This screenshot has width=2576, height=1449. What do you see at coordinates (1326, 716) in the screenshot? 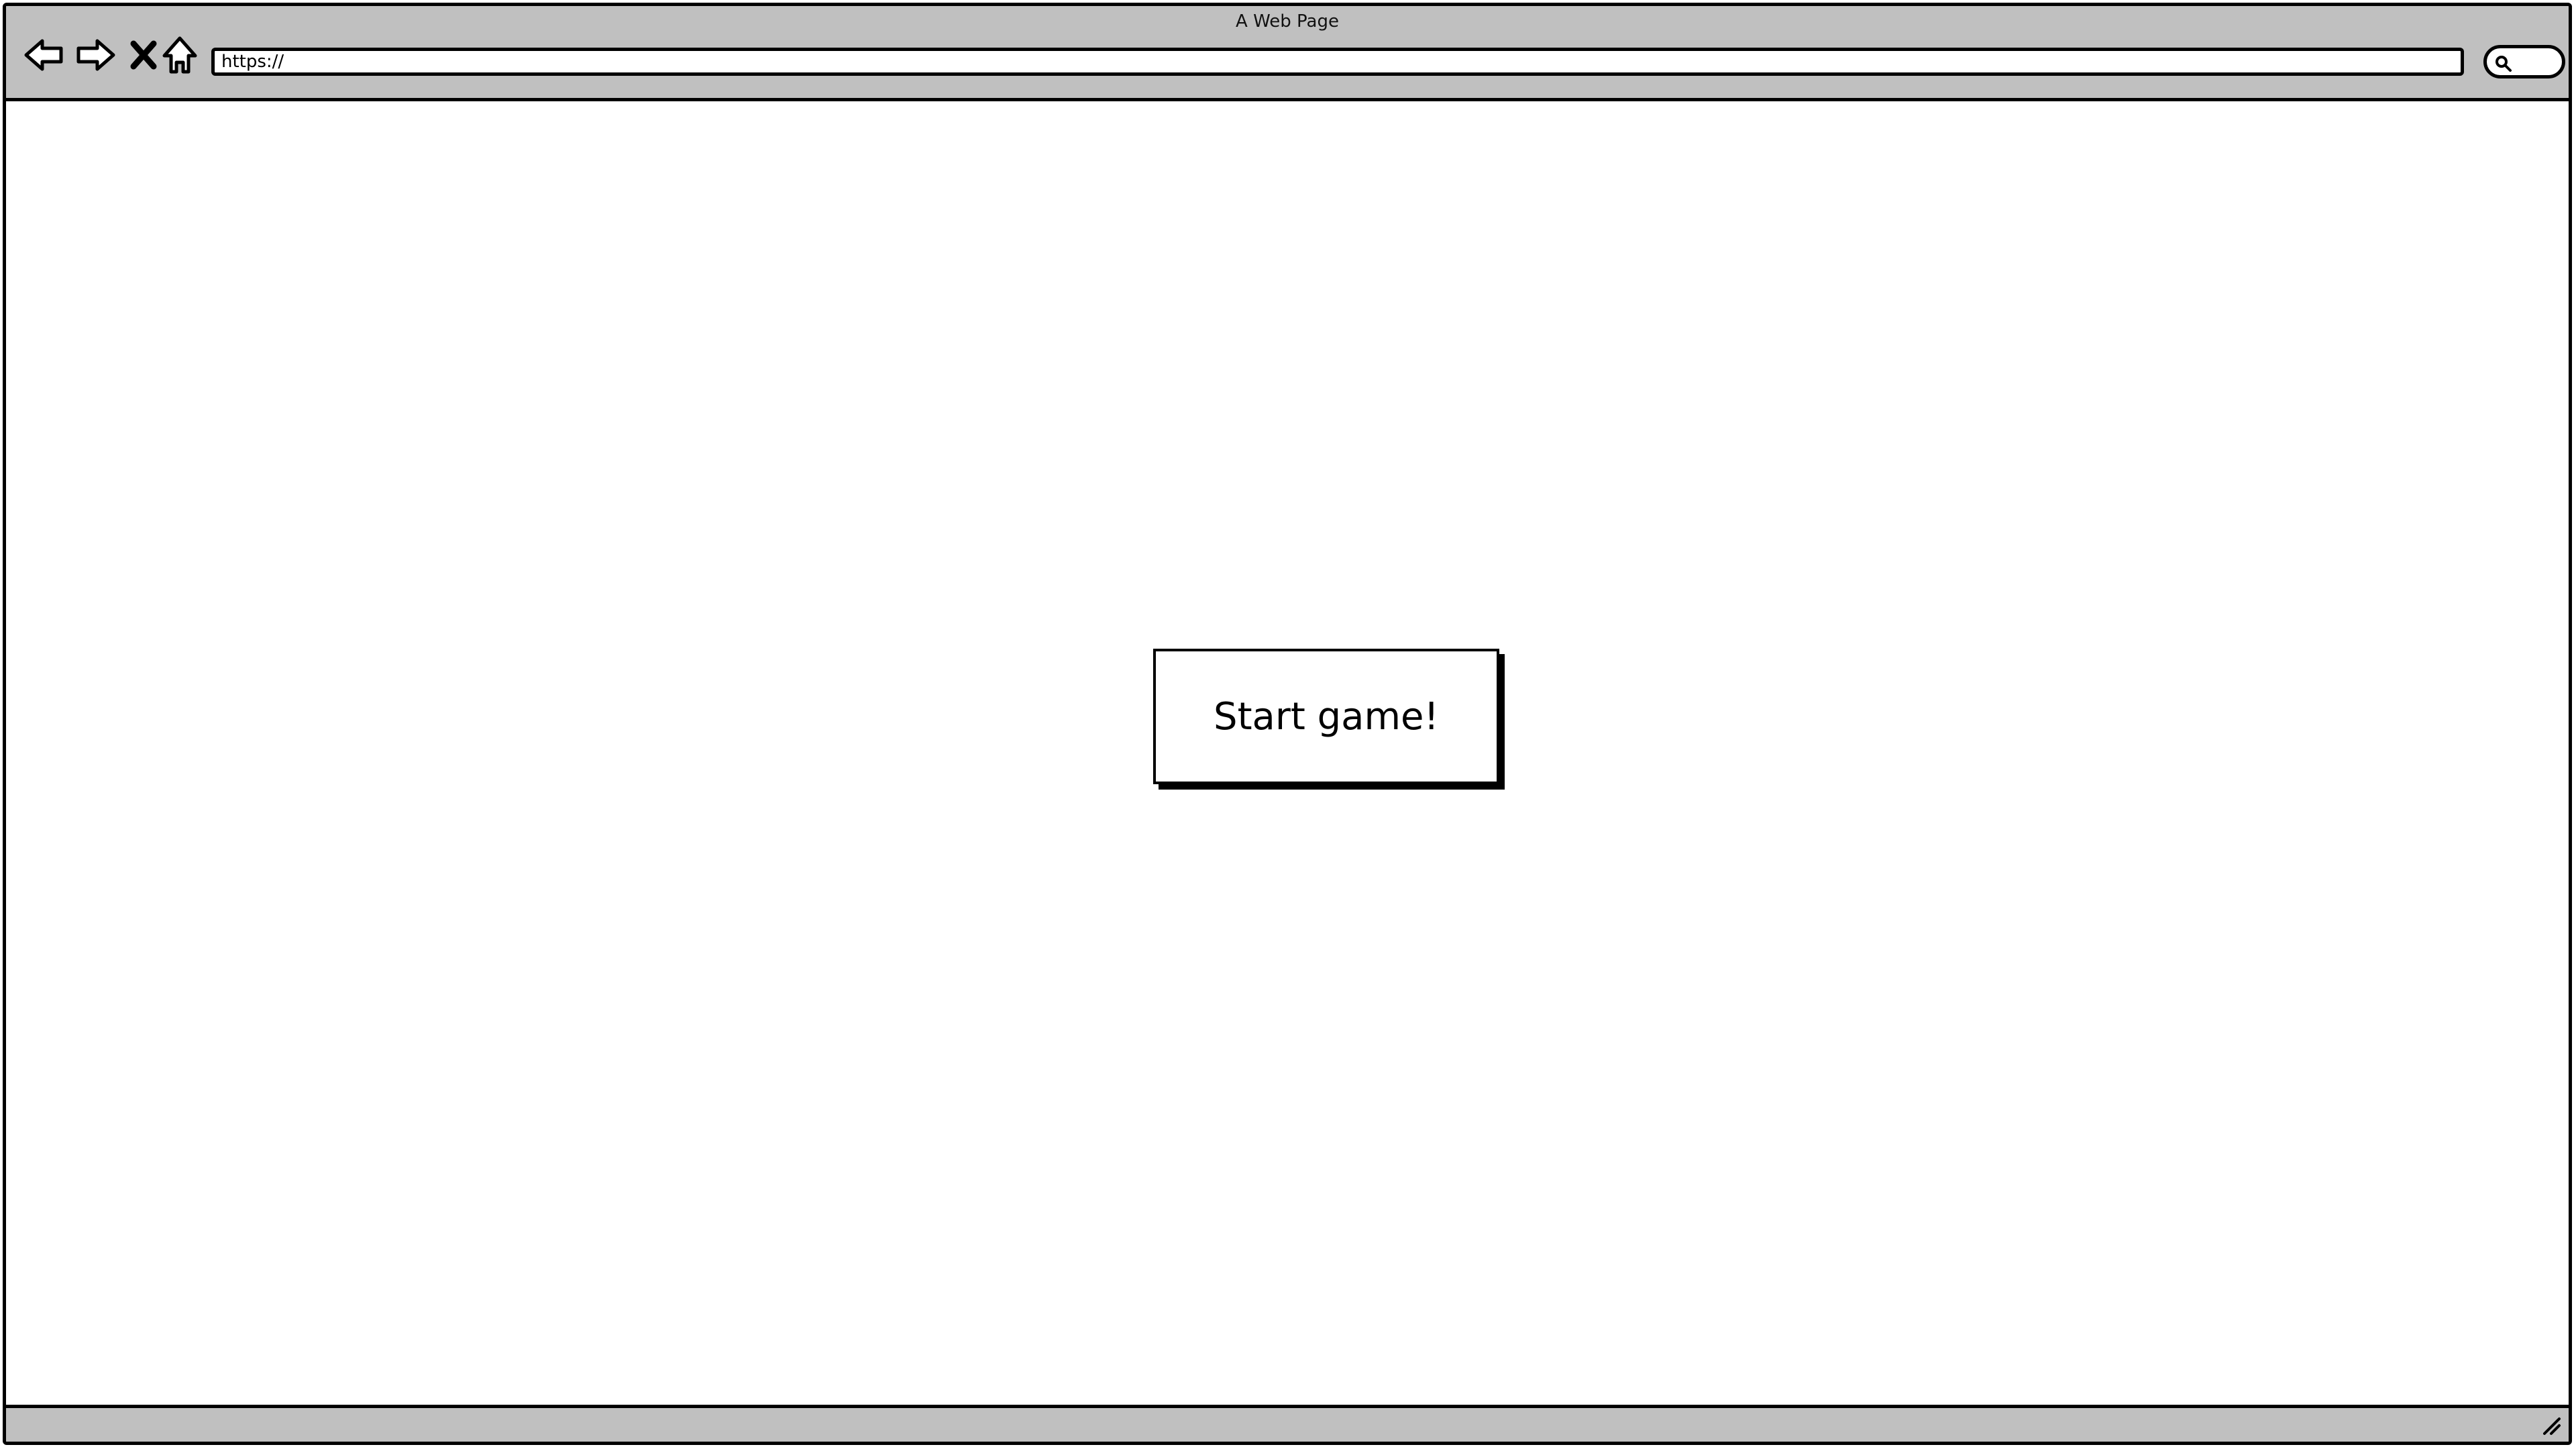
I see `start-game-button: Start game!` at bounding box center [1326, 716].